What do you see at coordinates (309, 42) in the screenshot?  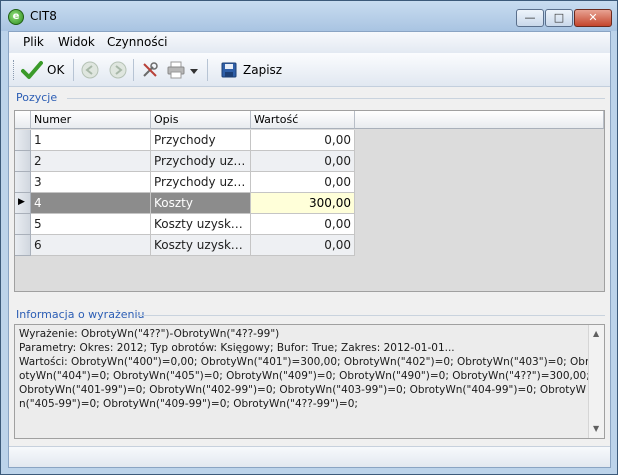 I see `menu-bar: Plik Widok Czynności` at bounding box center [309, 42].